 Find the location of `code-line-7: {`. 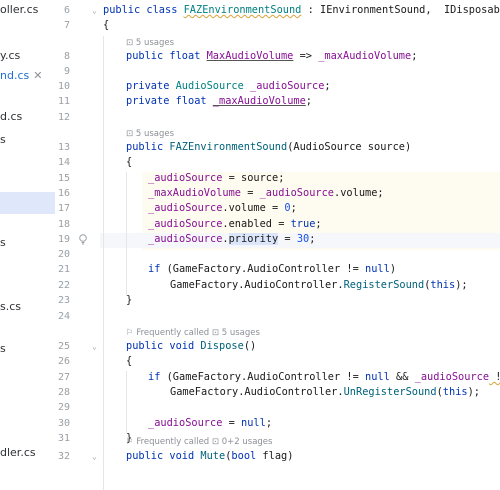

code-line-7: { is located at coordinates (106, 25).